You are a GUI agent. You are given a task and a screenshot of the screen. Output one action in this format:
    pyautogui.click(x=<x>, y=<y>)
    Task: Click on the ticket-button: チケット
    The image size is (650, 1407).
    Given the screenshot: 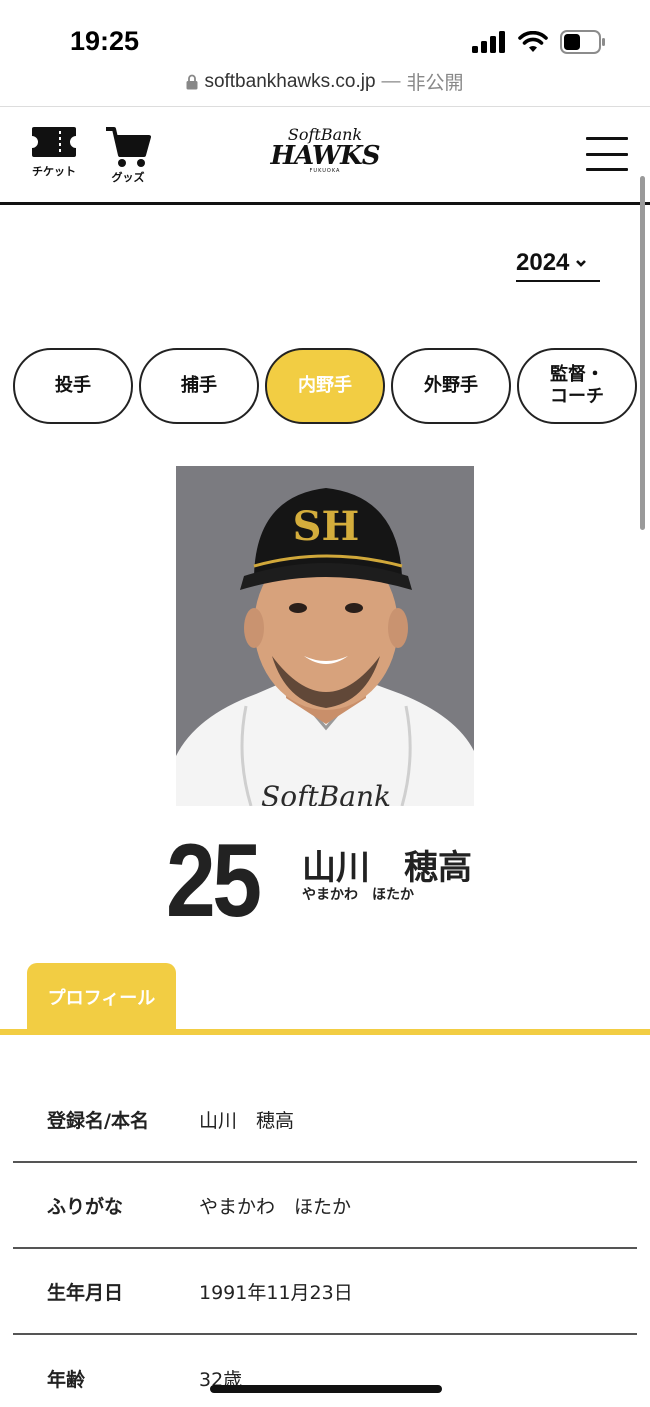 What is the action you would take?
    pyautogui.click(x=54, y=152)
    